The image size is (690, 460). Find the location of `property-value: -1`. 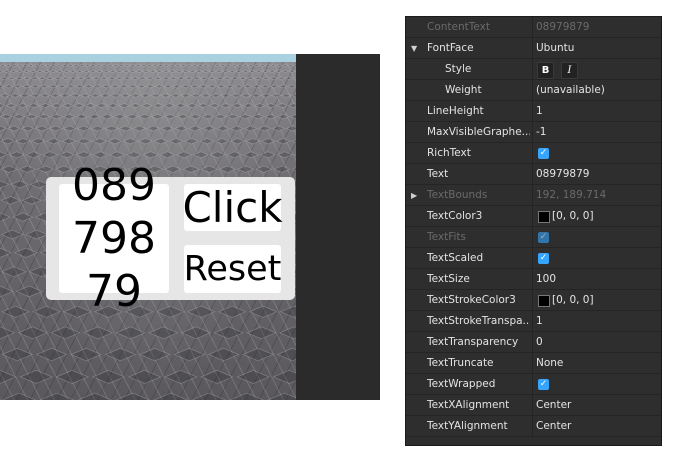

property-value: -1 is located at coordinates (597, 132).